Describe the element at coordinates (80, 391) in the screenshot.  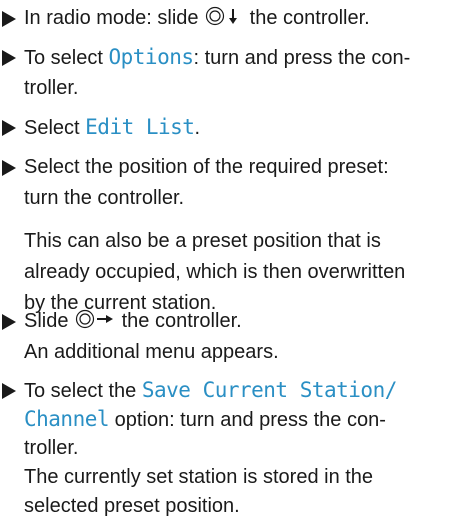
I see `step-text: To select the` at that location.